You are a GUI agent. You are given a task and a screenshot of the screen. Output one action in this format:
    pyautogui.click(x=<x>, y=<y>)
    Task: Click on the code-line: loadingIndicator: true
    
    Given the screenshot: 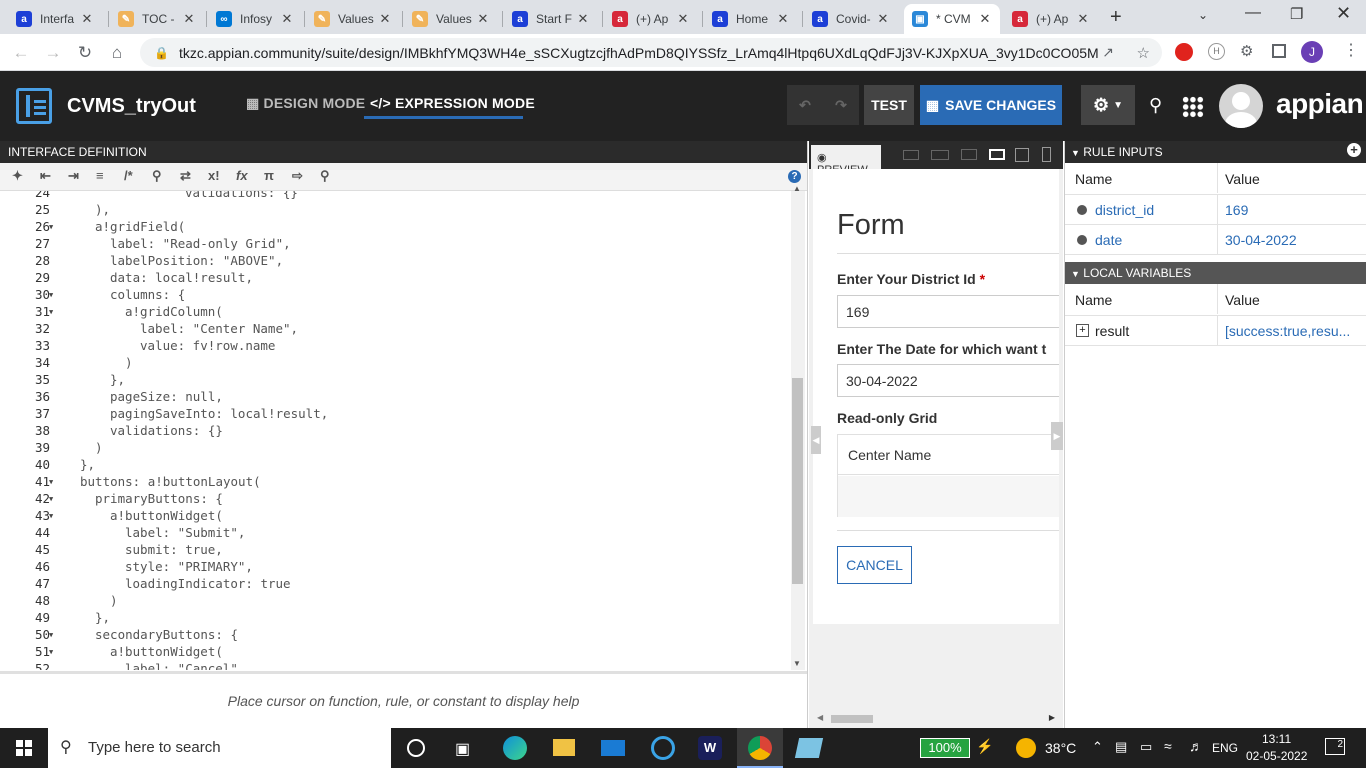 What is the action you would take?
    pyautogui.click(x=208, y=583)
    